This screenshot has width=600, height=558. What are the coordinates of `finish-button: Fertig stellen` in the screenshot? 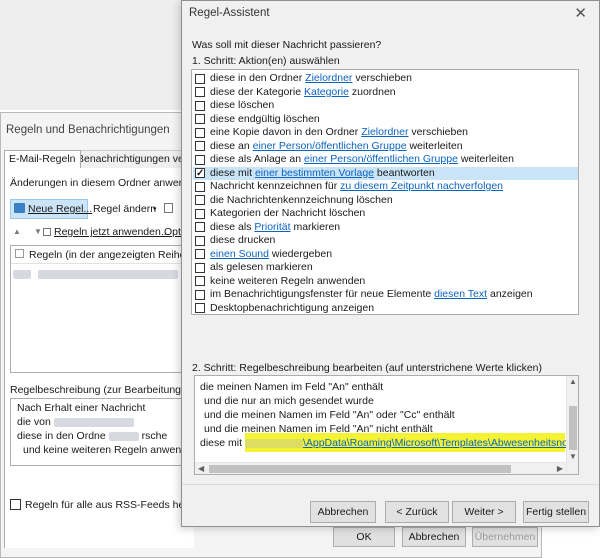 It's located at (556, 512).